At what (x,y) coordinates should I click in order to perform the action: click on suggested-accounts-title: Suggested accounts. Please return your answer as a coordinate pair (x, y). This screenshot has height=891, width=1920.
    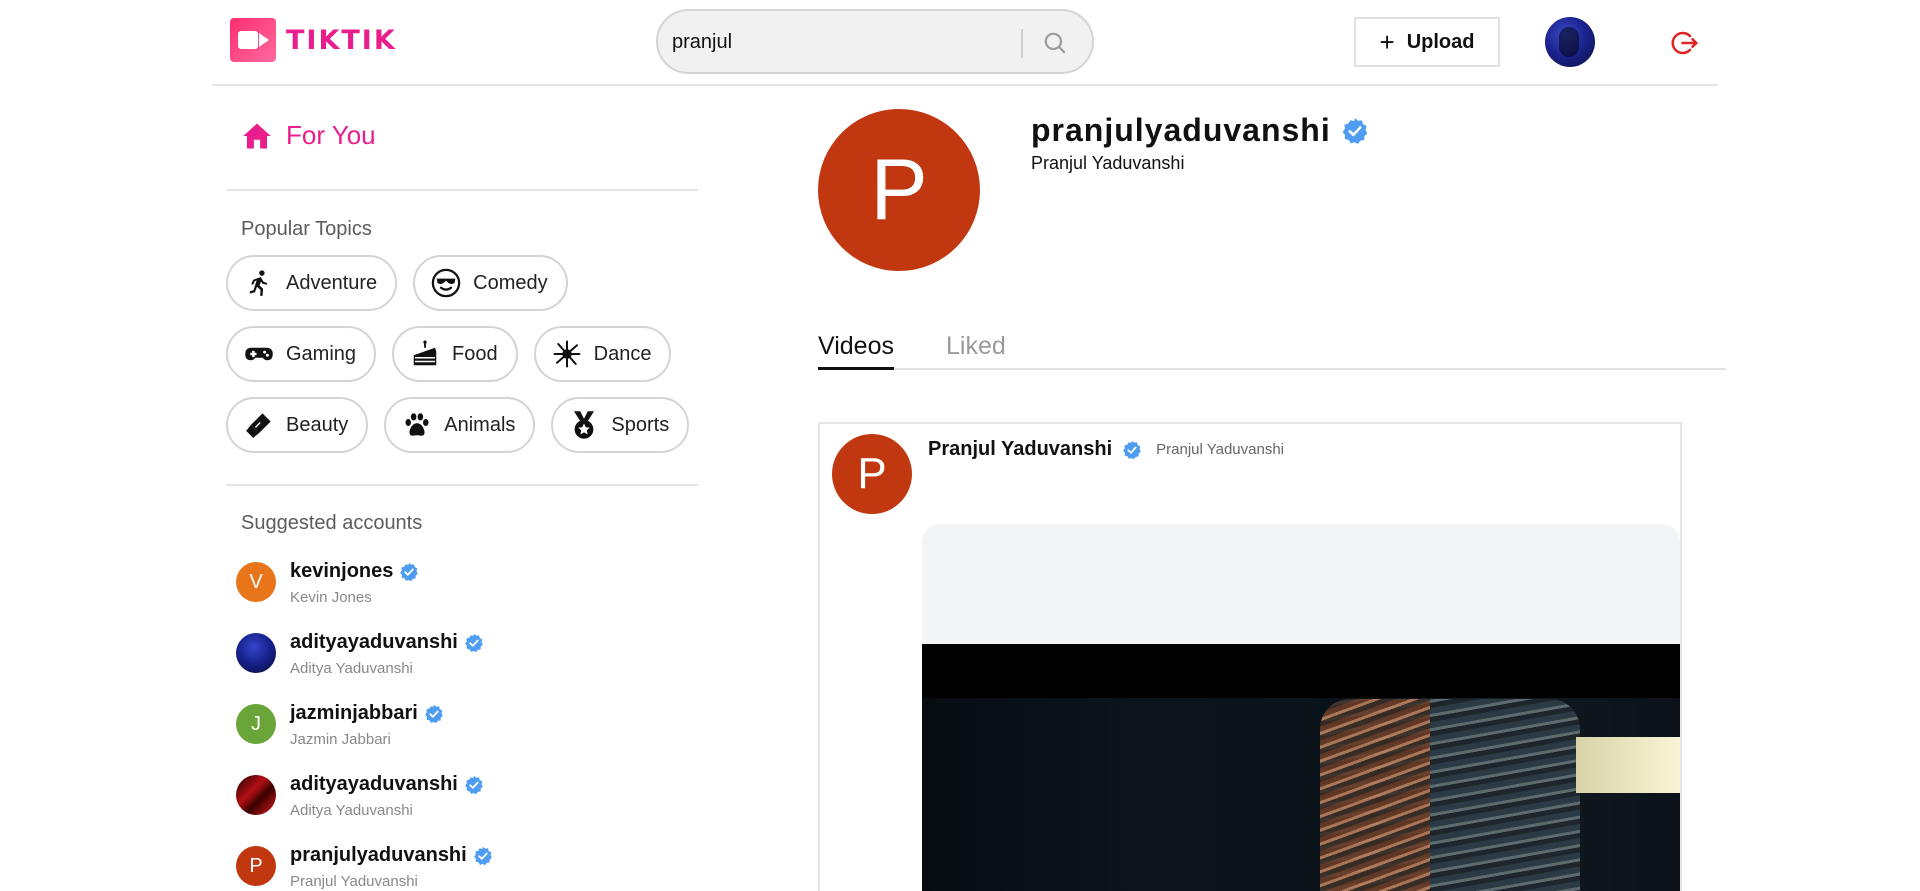
    Looking at the image, I should click on (332, 523).